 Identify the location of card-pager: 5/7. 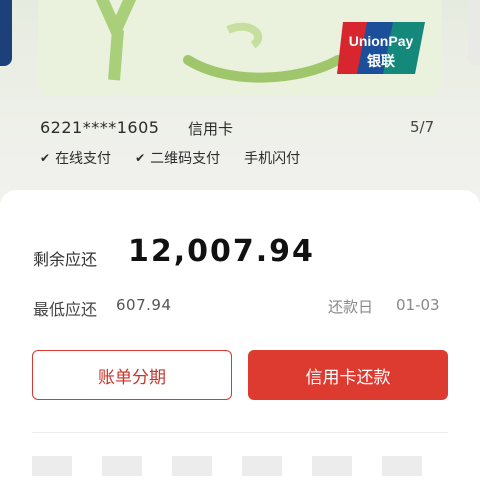
(422, 127).